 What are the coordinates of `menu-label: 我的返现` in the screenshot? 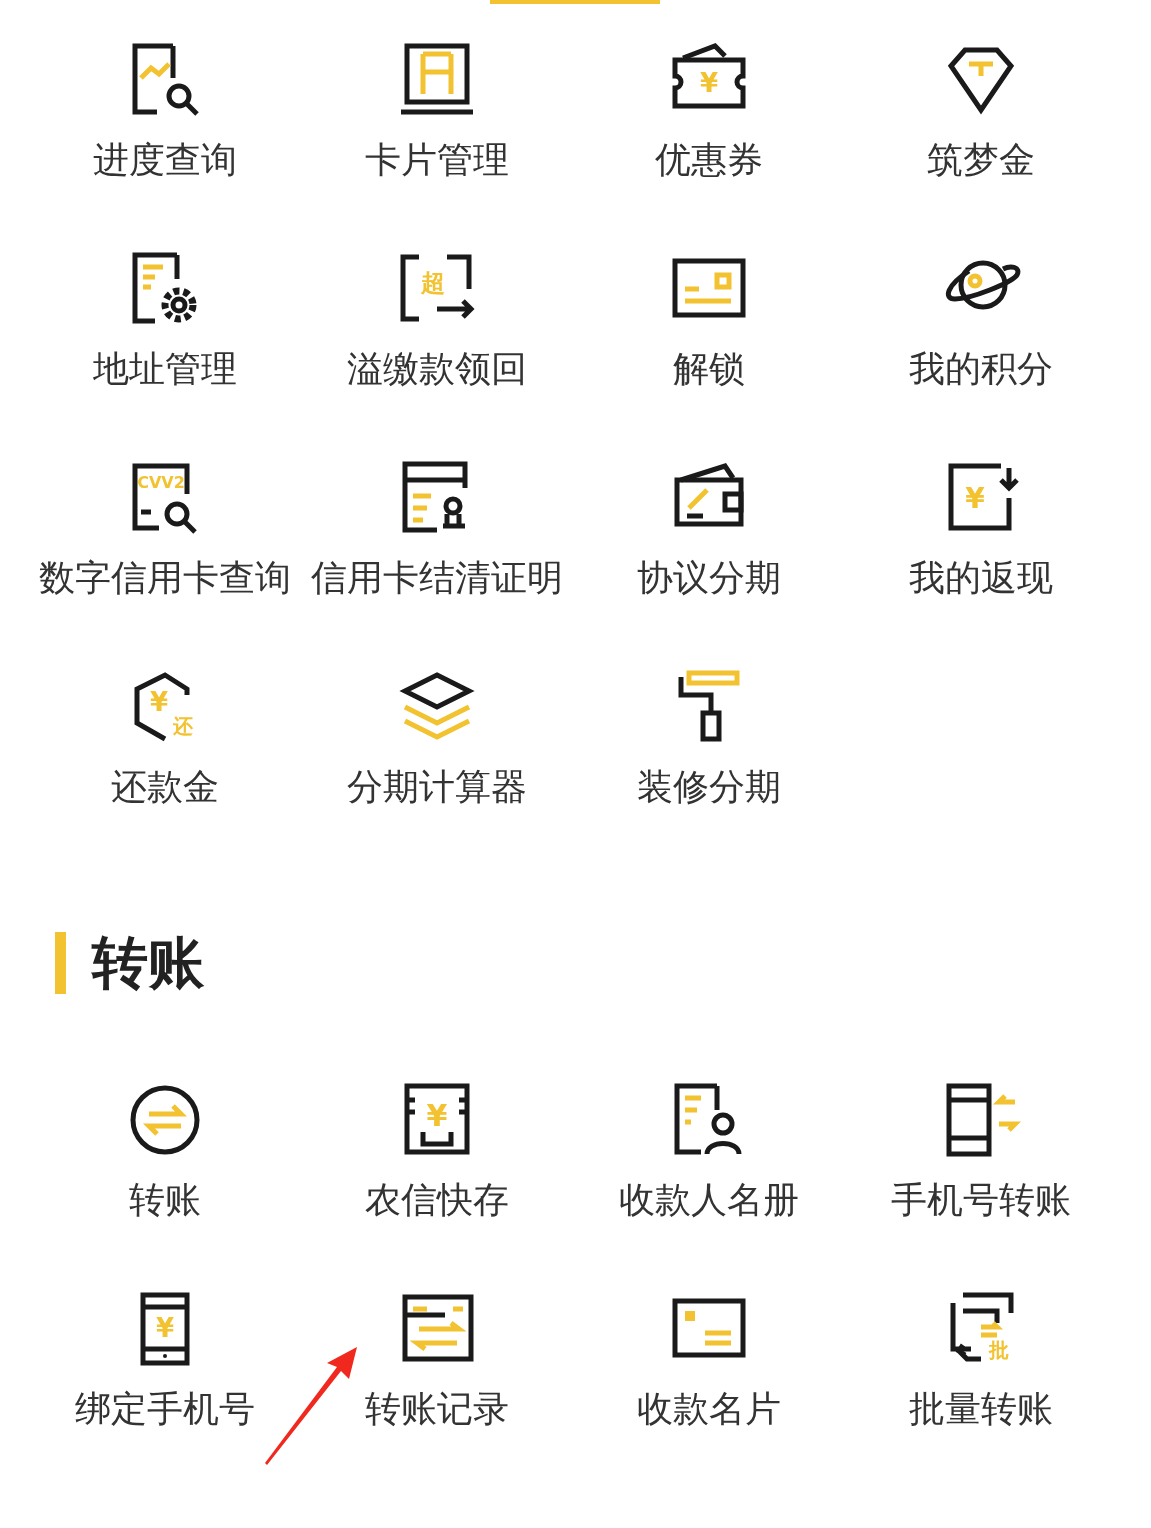 It's located at (981, 578).